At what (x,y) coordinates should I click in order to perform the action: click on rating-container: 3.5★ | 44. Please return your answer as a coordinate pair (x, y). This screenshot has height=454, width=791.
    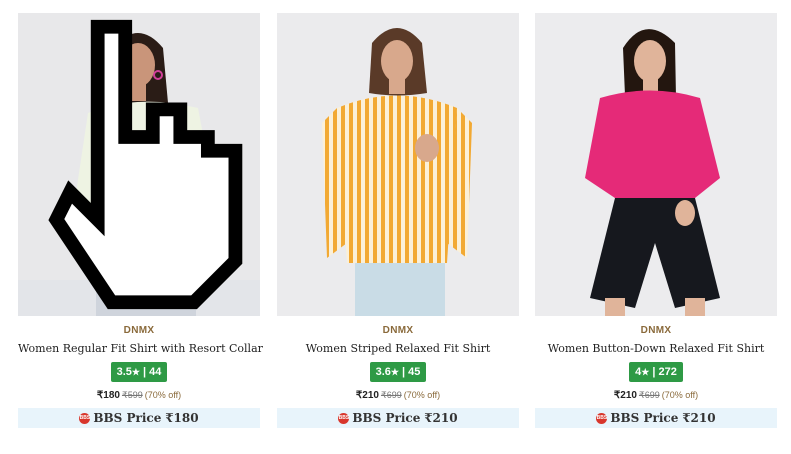
    Looking at the image, I should click on (139, 372).